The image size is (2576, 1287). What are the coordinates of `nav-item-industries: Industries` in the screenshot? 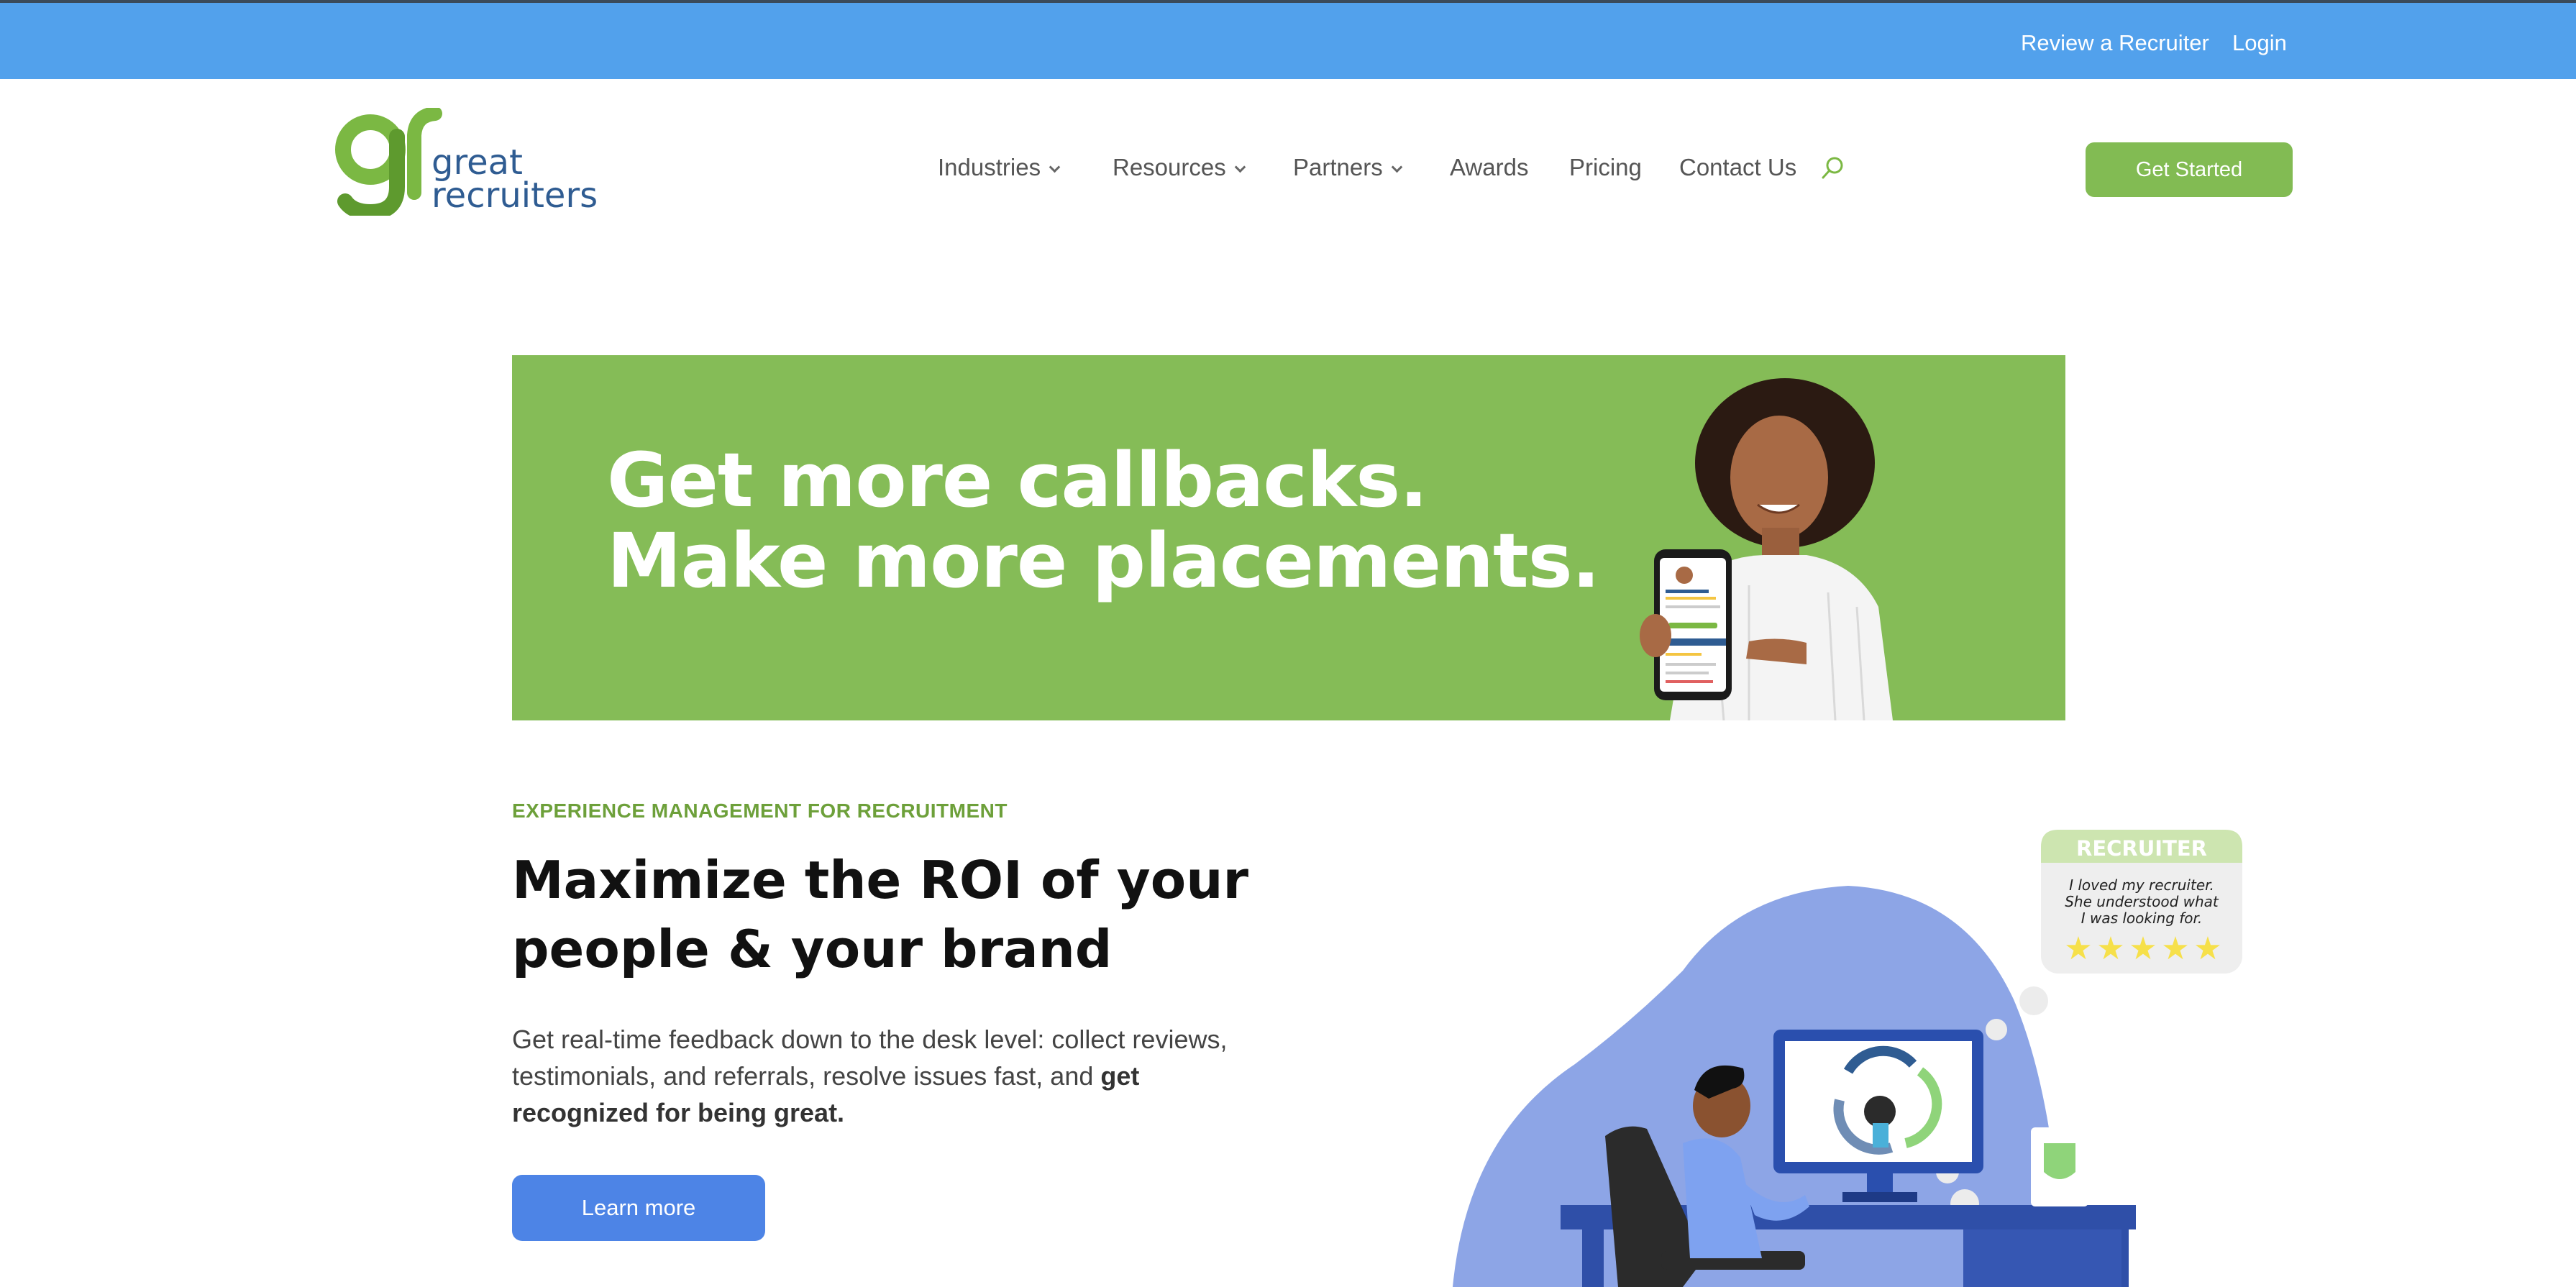 It's located at (999, 167).